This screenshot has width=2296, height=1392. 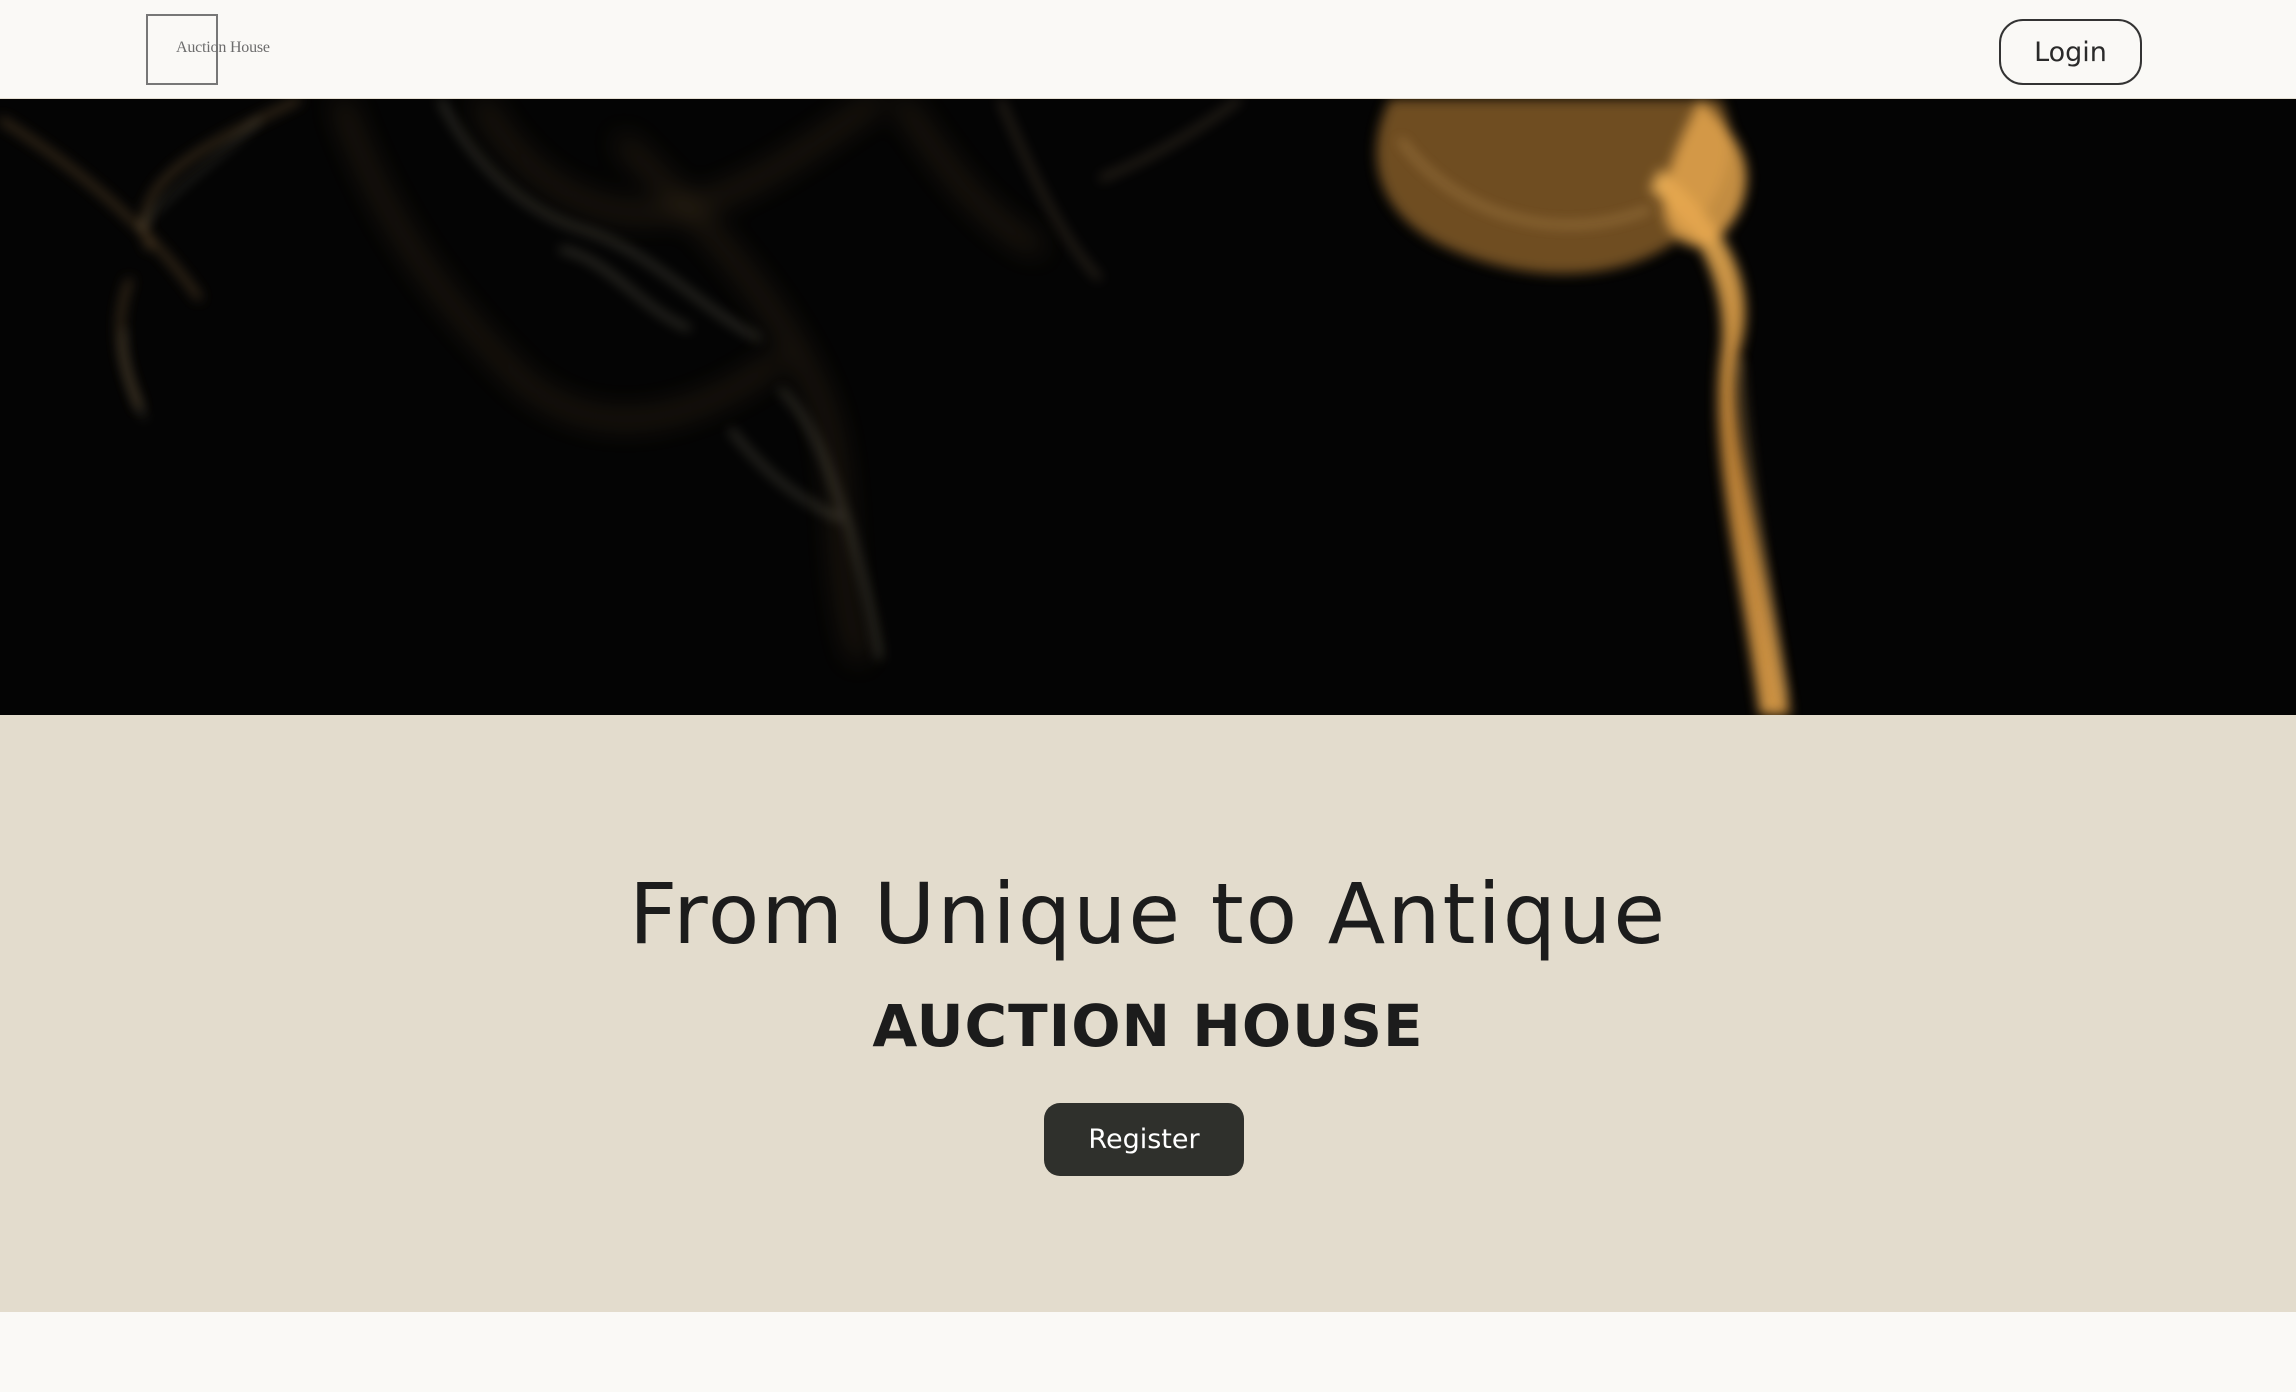 What do you see at coordinates (1148, 914) in the screenshot?
I see `tagline: From Unique to Antique` at bounding box center [1148, 914].